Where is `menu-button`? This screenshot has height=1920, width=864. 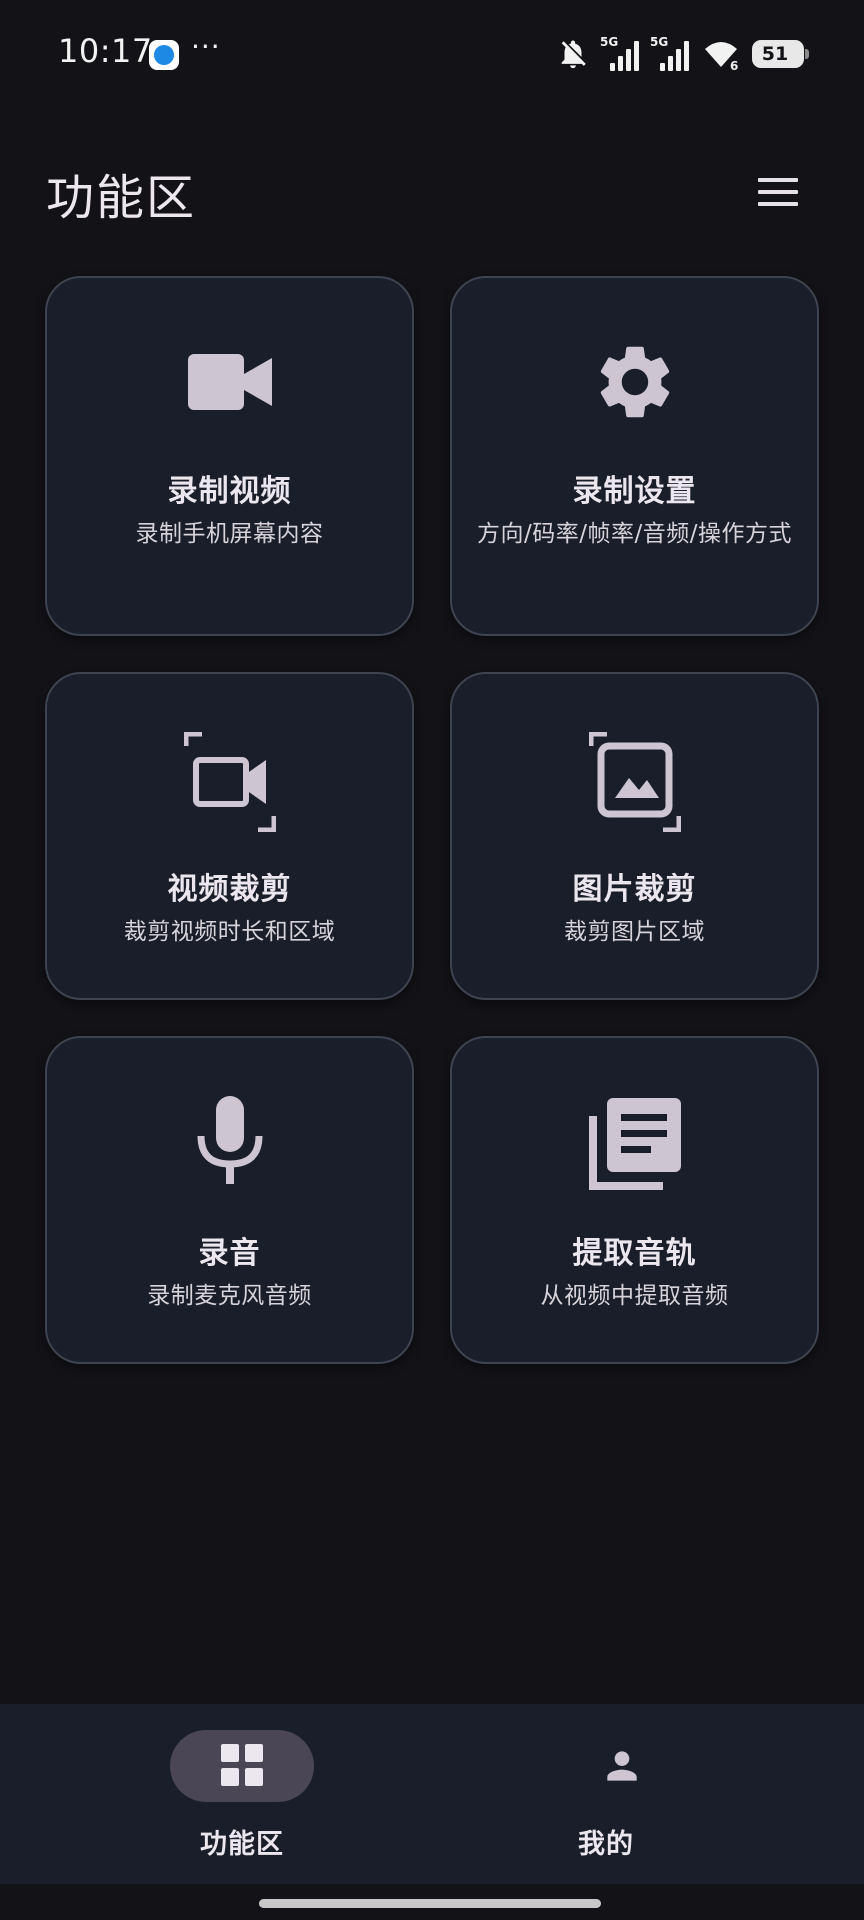
menu-button is located at coordinates (778, 192).